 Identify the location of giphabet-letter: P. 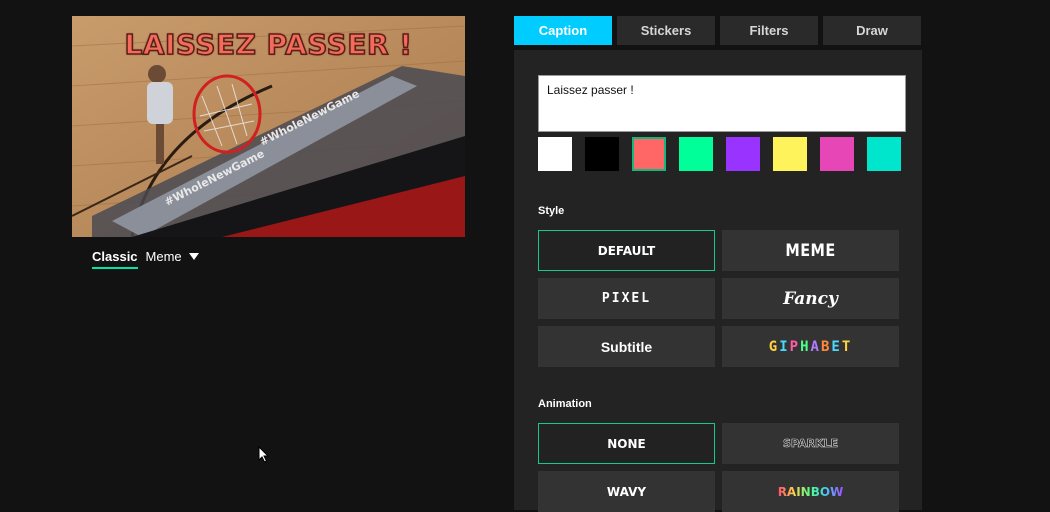
(795, 346).